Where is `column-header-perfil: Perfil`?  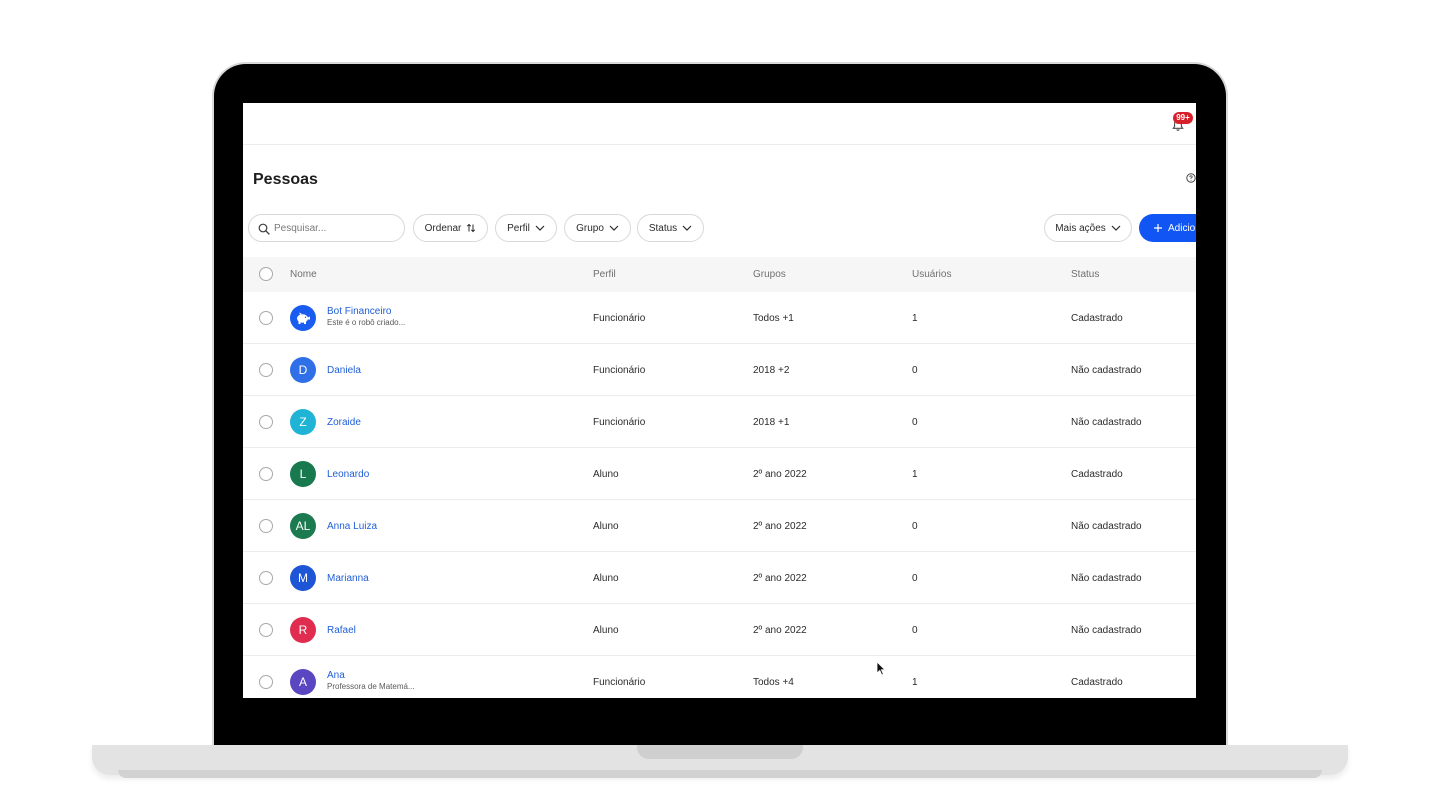 column-header-perfil: Perfil is located at coordinates (604, 274).